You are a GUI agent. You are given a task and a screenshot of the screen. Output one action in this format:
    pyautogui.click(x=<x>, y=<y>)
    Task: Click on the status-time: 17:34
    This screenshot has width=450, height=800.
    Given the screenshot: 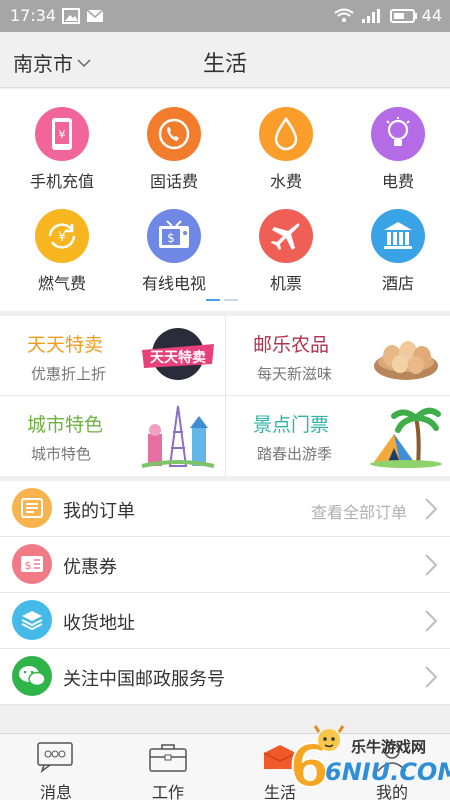 What is the action you would take?
    pyautogui.click(x=33, y=15)
    